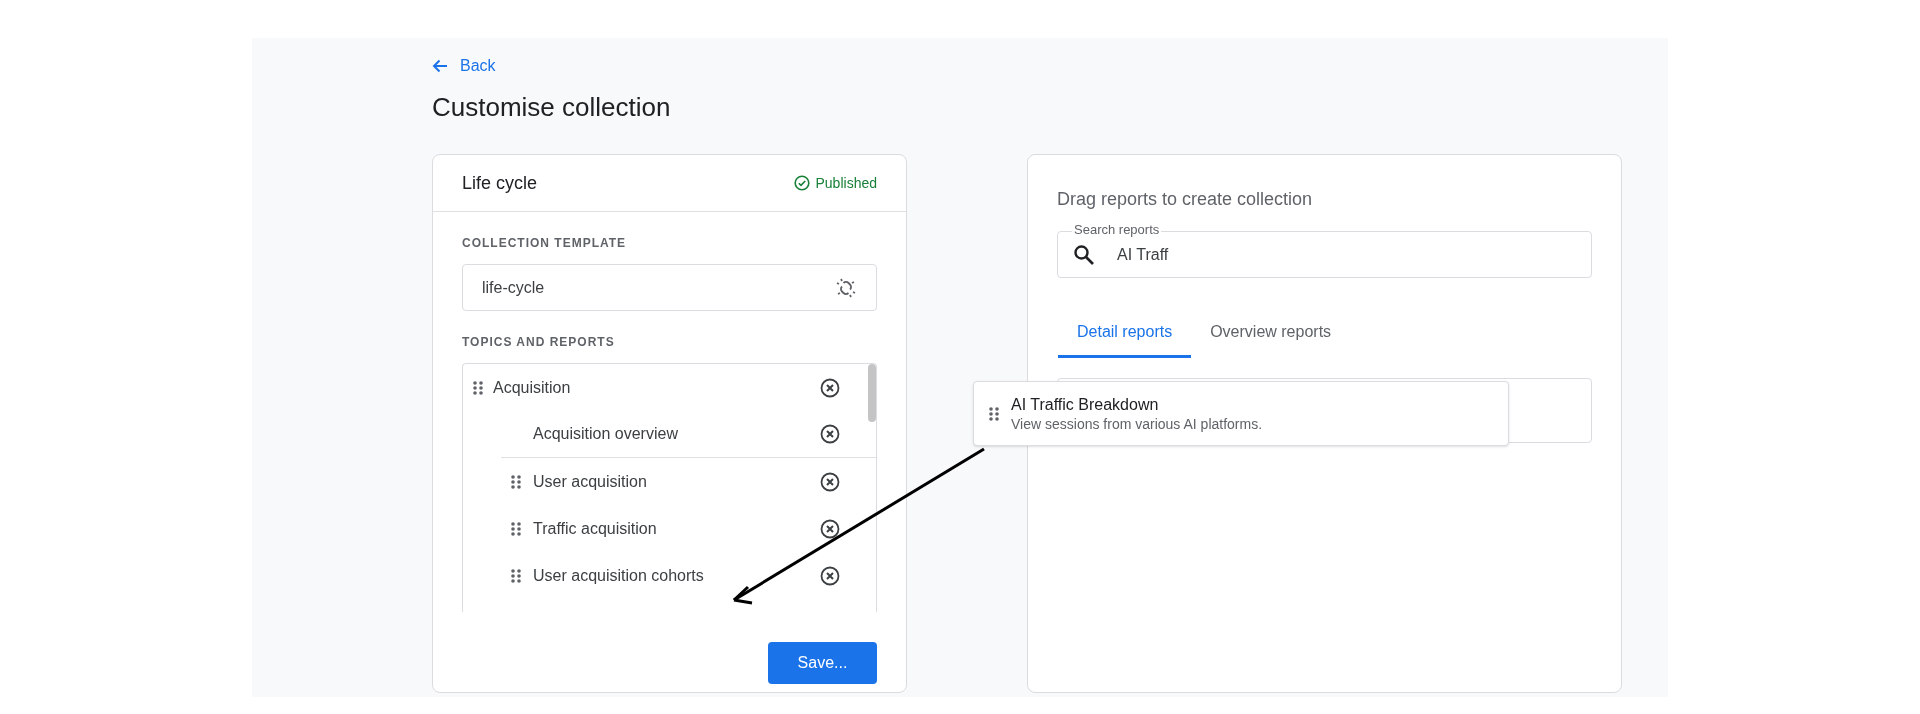 This screenshot has width=1920, height=714. What do you see at coordinates (605, 434) in the screenshot?
I see `report-label: Acquisition overview` at bounding box center [605, 434].